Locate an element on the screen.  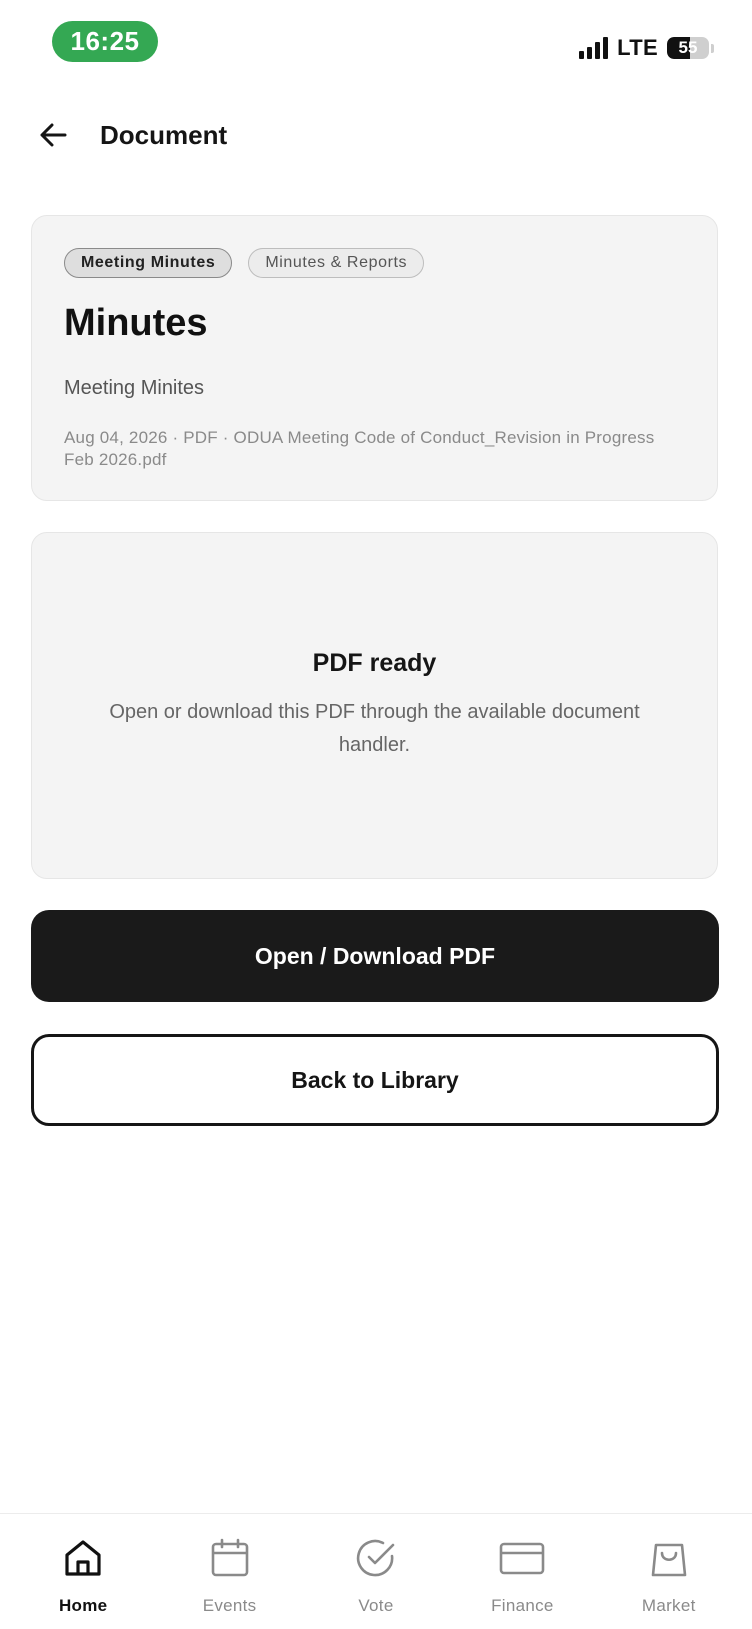
open-download-pdf-button: Open / Download PDF is located at coordinates (375, 956).